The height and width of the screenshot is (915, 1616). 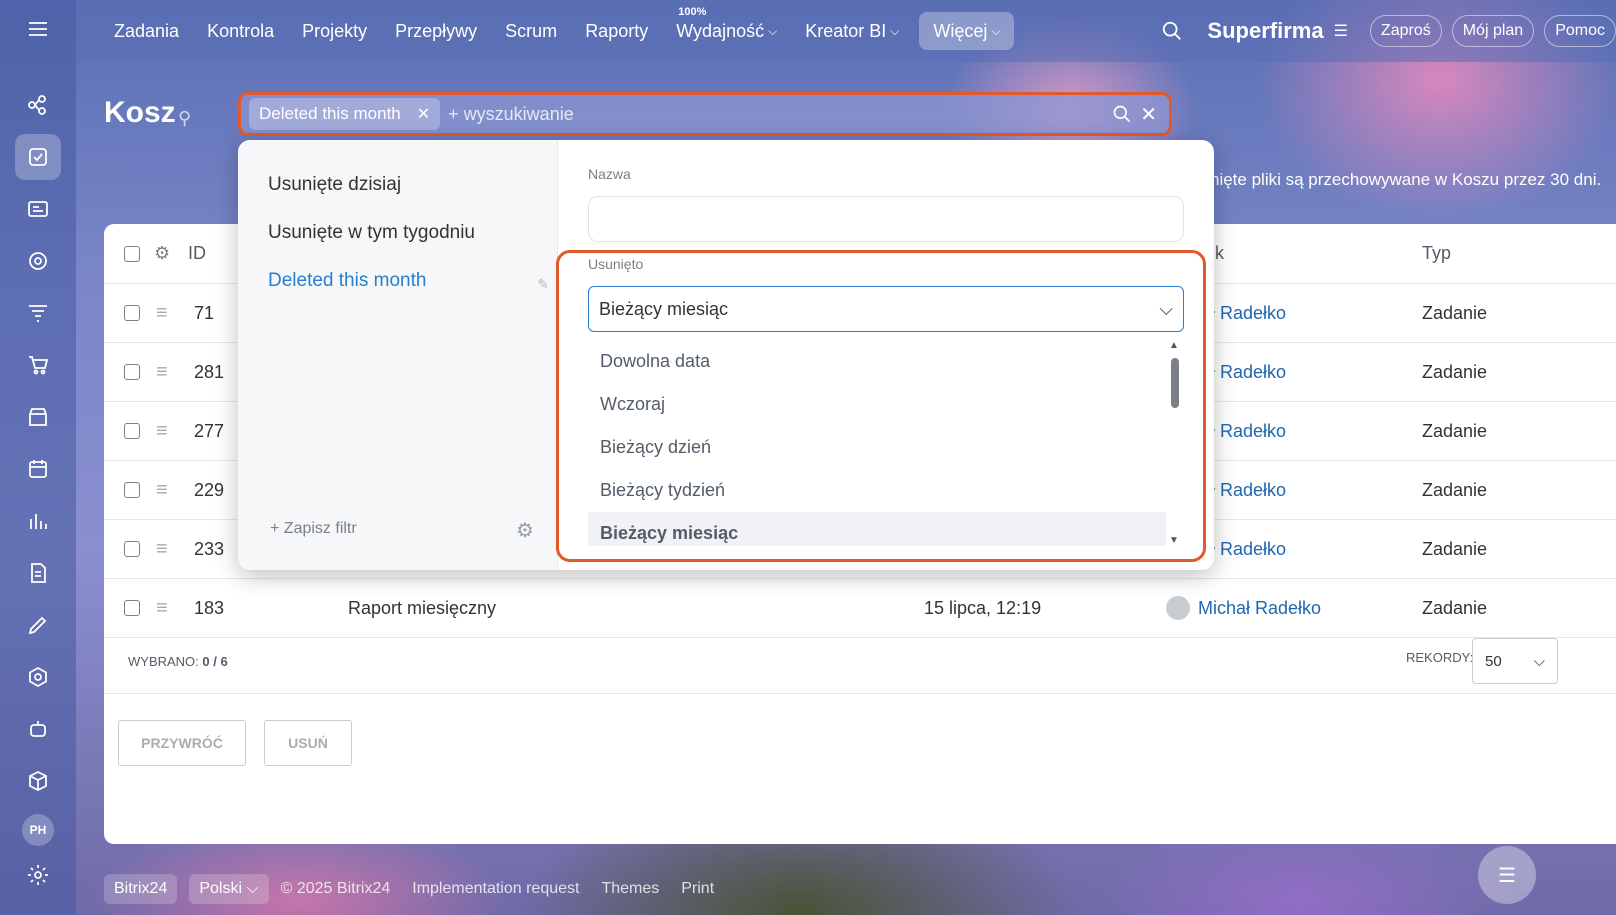 I want to click on print-link: Print, so click(x=697, y=889).